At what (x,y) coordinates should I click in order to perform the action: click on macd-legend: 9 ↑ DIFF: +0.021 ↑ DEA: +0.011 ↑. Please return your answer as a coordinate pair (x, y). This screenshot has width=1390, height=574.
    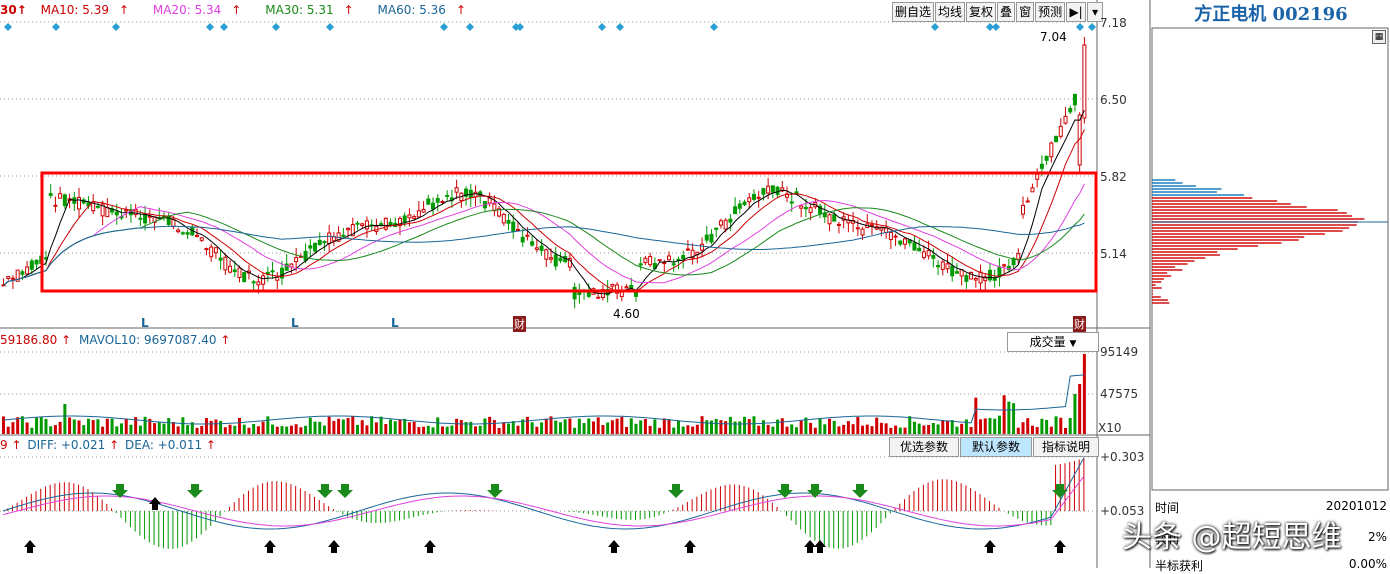
    Looking at the image, I should click on (108, 445).